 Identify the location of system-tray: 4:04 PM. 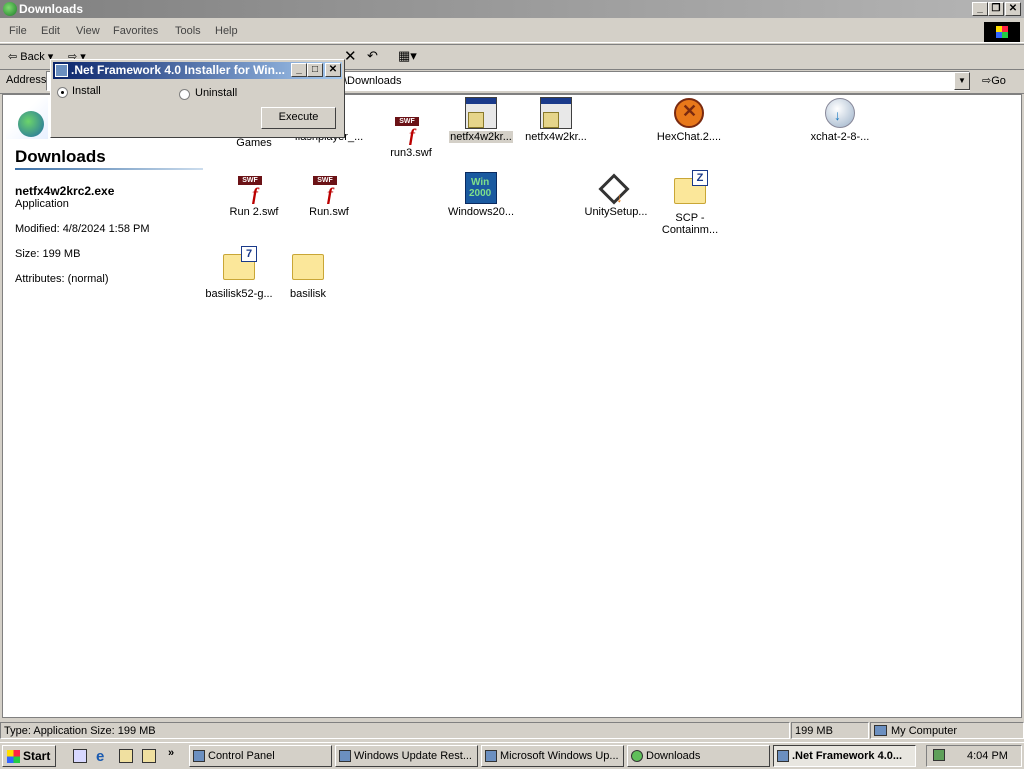
(974, 756).